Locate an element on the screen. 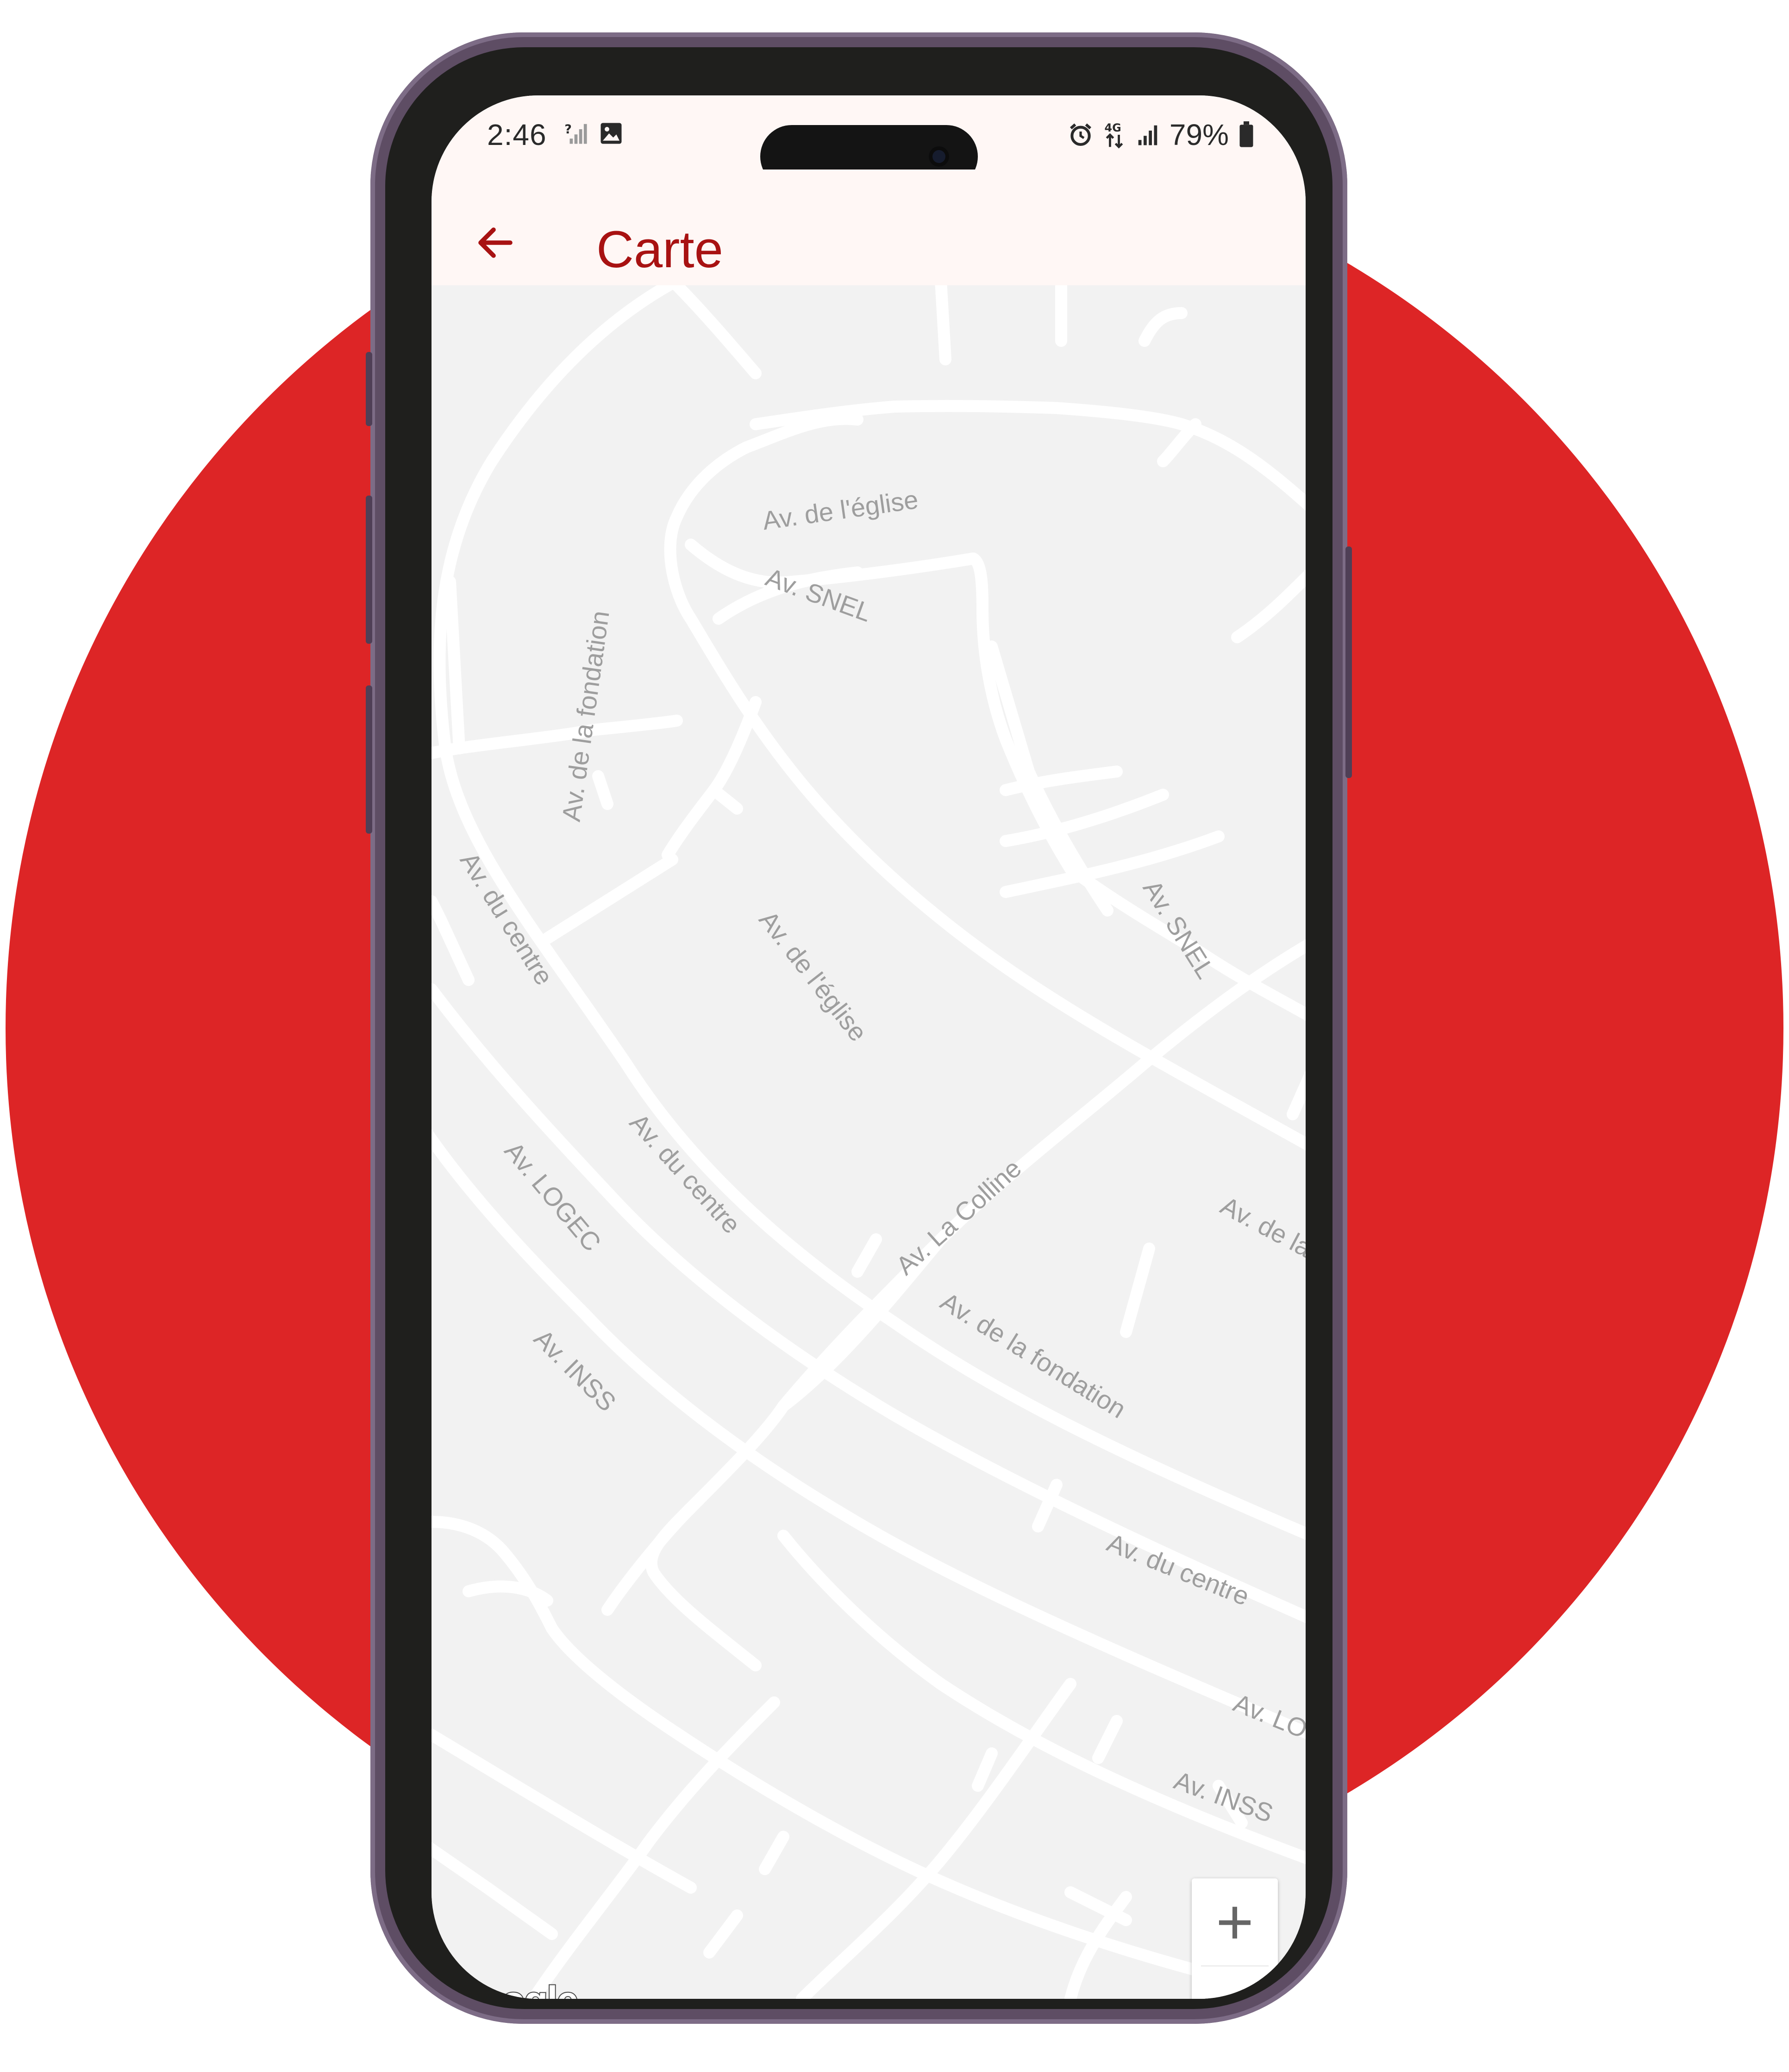  wifi-question-icon: ? is located at coordinates (575, 133).